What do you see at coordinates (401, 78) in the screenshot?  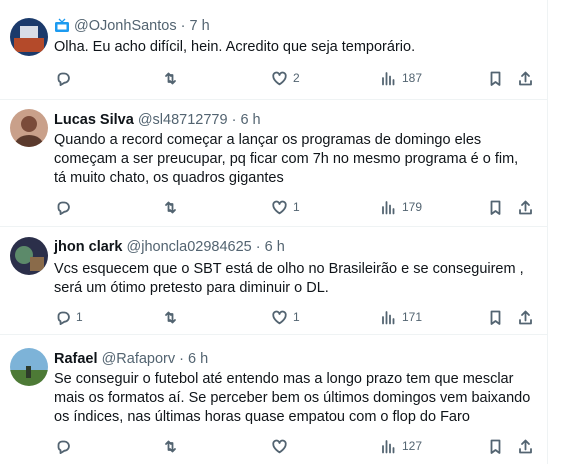 I see `views-button: 187` at bounding box center [401, 78].